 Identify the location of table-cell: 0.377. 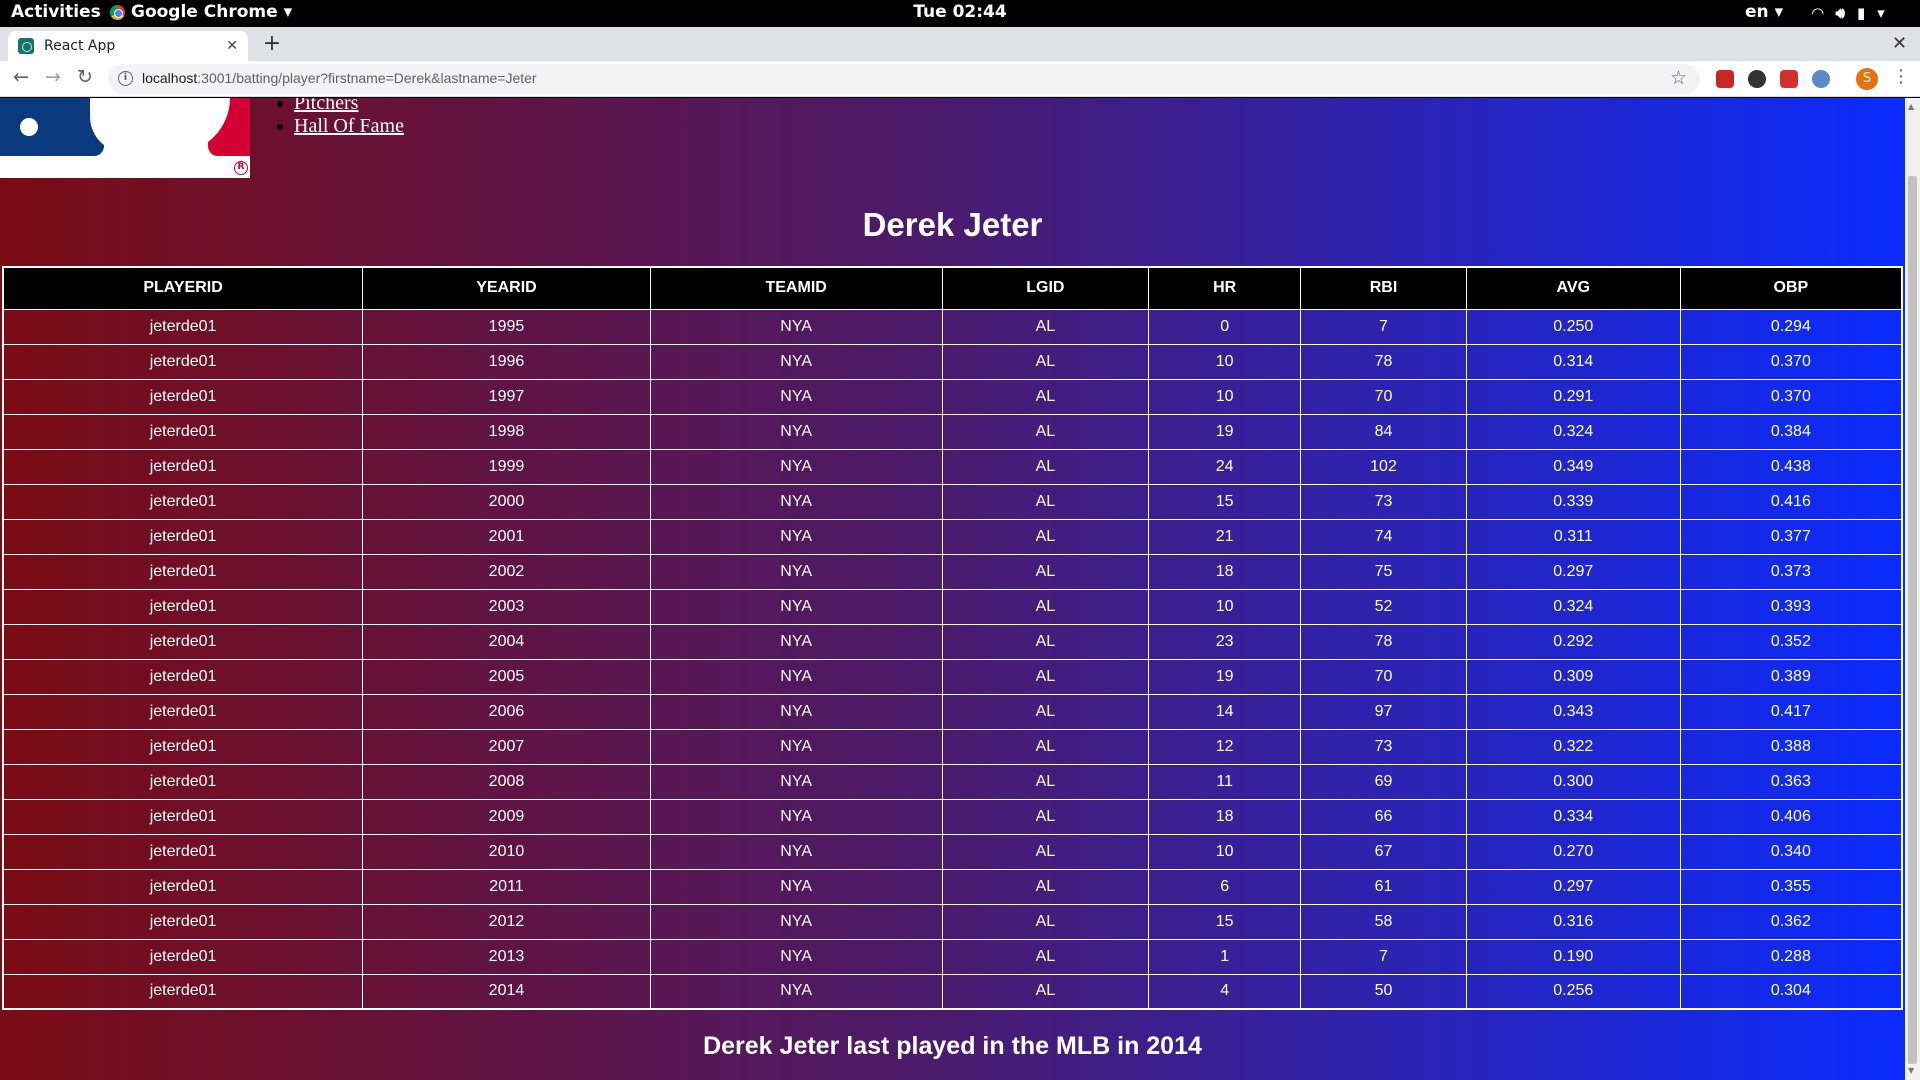
(1791, 536).